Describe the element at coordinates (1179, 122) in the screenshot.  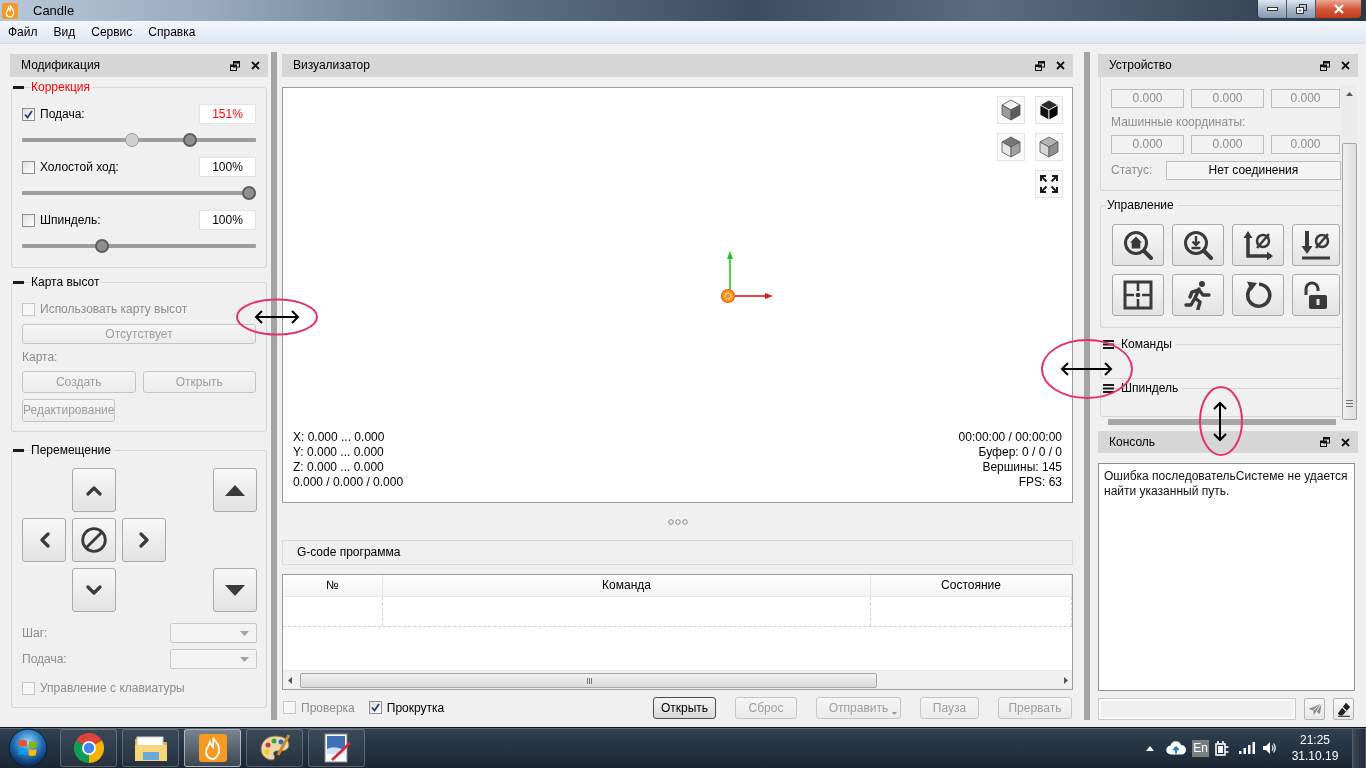
I see `field-label: Машинные координаты:` at that location.